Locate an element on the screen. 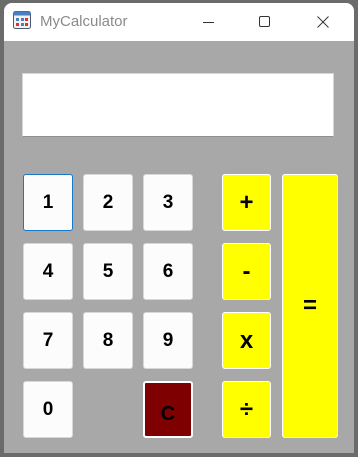  divide-button: ÷ is located at coordinates (246, 409).